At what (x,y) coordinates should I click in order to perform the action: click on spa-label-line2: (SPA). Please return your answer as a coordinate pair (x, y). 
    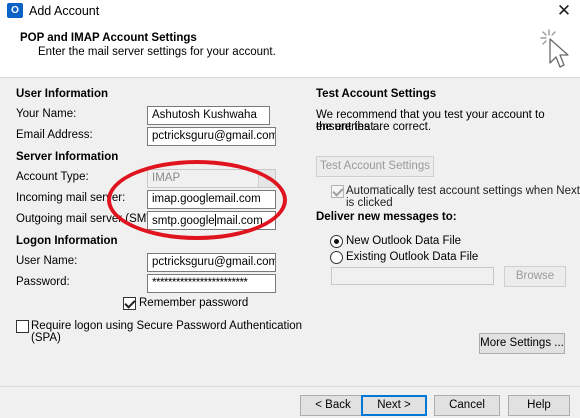
    Looking at the image, I should click on (46, 338).